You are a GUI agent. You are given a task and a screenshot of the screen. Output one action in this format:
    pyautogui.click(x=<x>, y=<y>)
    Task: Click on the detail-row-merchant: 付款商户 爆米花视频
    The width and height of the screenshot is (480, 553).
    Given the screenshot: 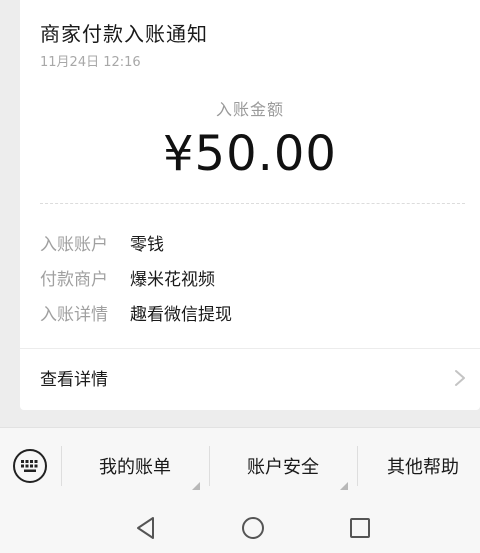 What is the action you would take?
    pyautogui.click(x=127, y=277)
    